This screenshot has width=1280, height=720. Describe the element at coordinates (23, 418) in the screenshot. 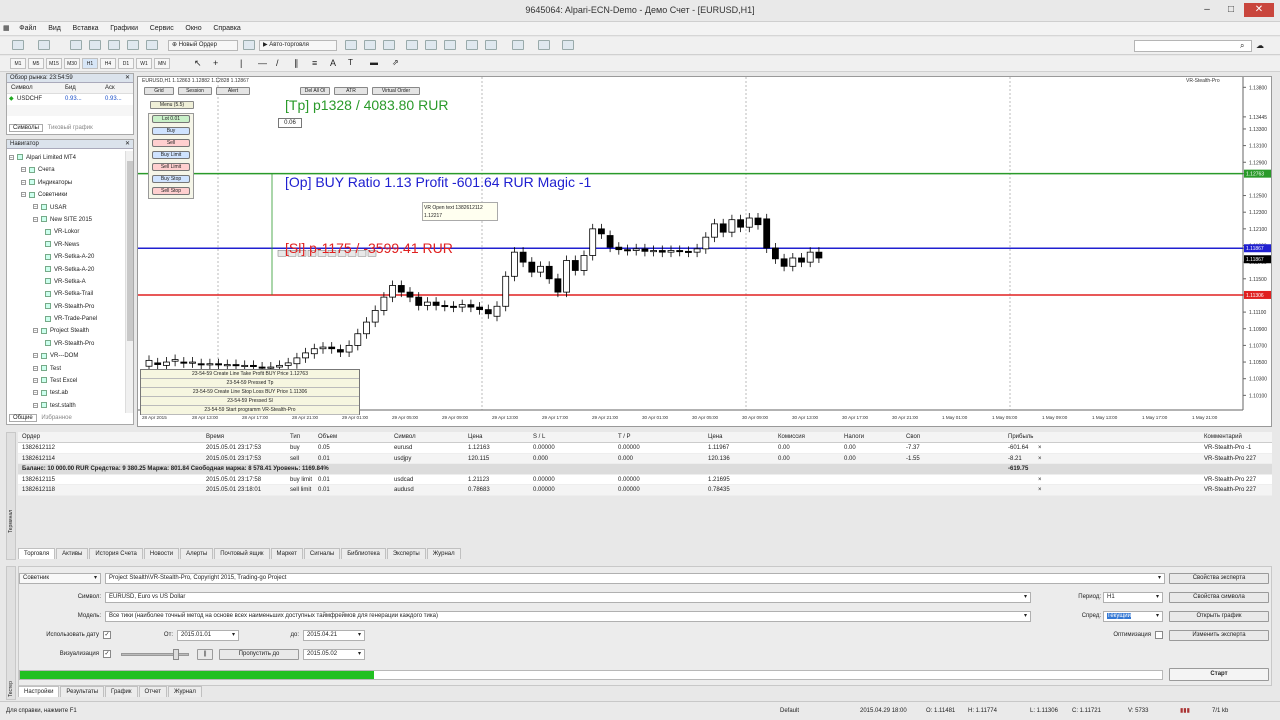

I see `tab-common: Общие` at that location.